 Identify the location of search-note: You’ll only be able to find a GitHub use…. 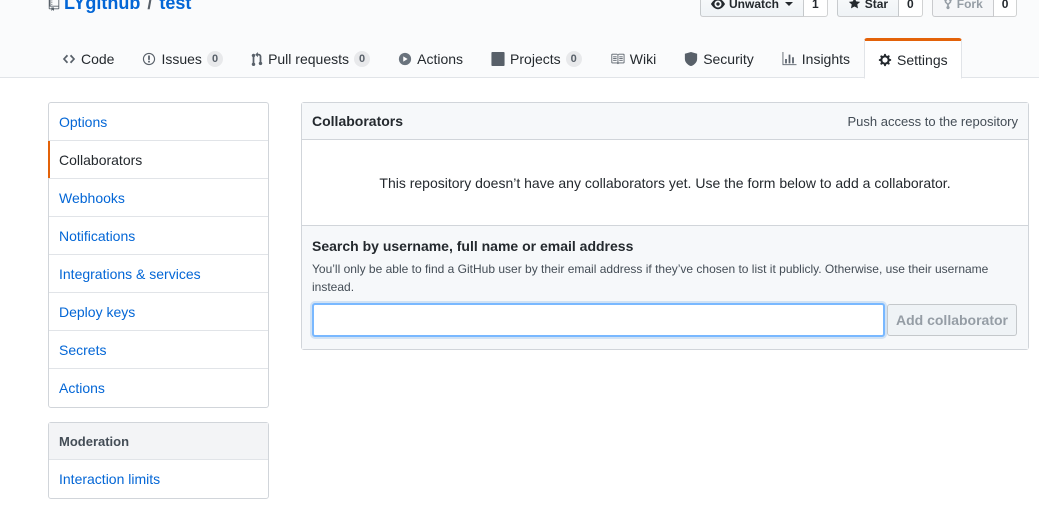
(650, 278).